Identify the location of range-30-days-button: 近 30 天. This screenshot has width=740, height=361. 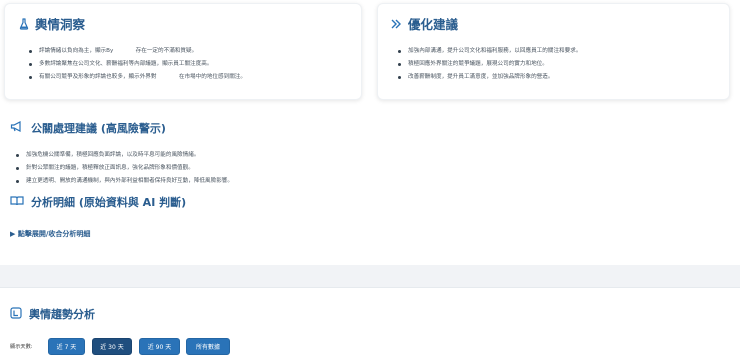
(112, 346).